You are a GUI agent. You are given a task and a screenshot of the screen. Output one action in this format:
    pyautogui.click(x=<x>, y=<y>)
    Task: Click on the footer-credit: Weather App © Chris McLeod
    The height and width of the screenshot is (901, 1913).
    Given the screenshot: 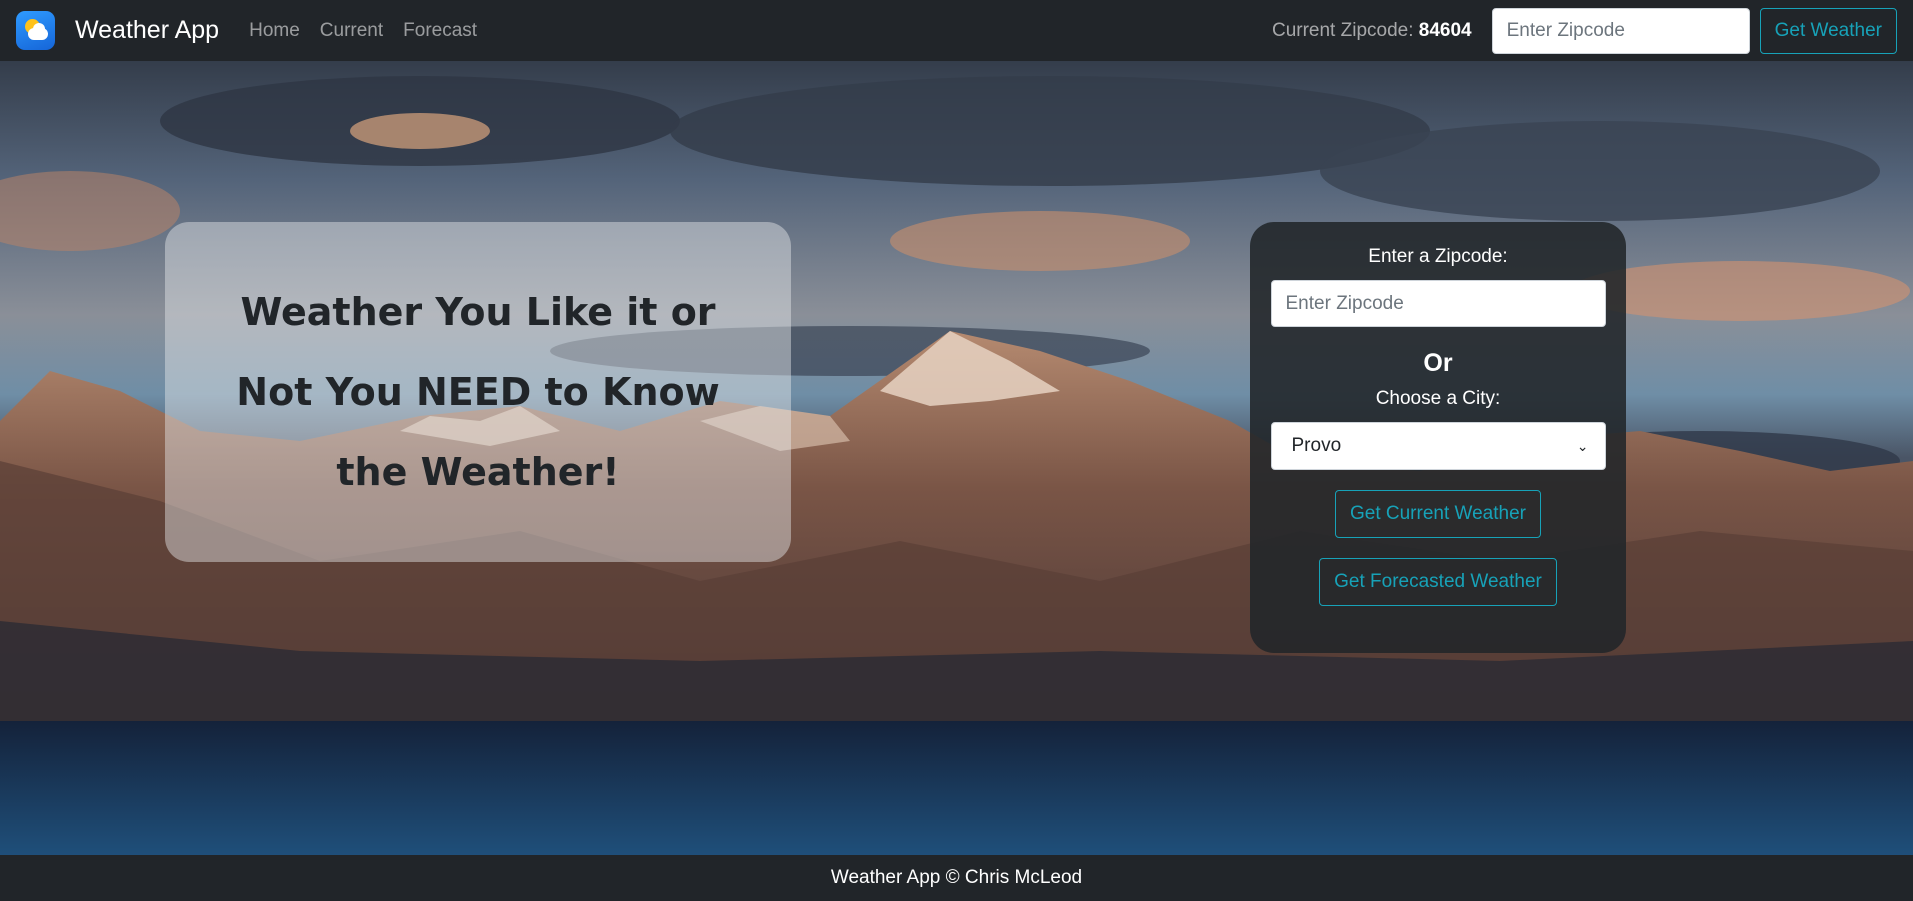 What is the action you would take?
    pyautogui.click(x=956, y=877)
    